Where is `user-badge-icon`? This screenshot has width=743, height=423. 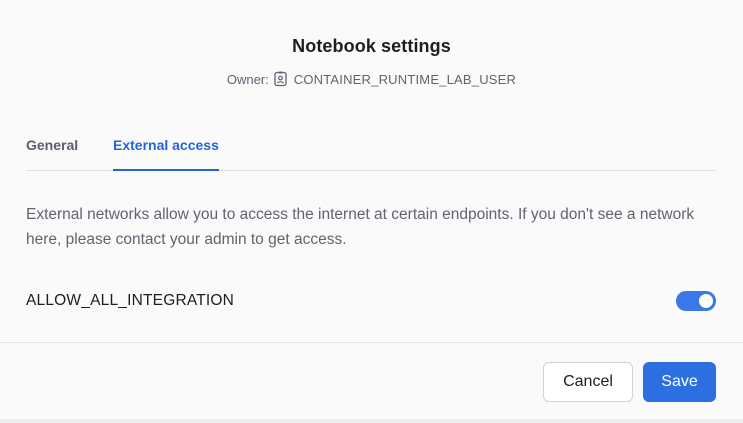
user-badge-icon is located at coordinates (281, 79).